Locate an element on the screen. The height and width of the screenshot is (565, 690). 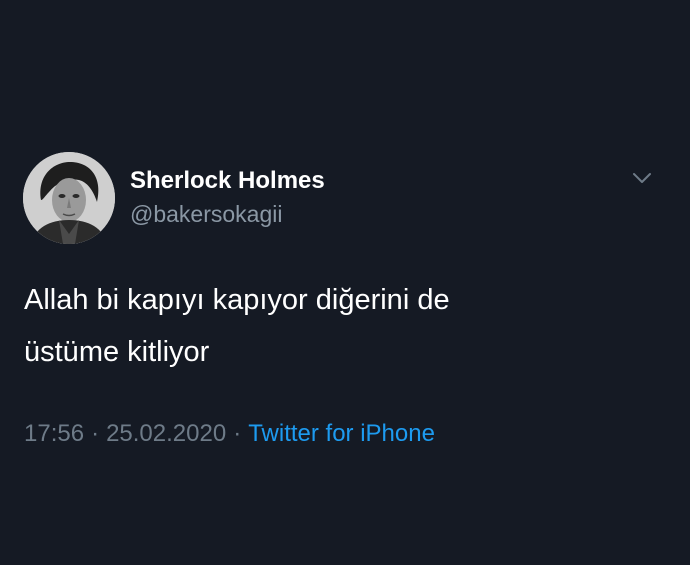
tweet-date: 25.02.2020 is located at coordinates (166, 433).